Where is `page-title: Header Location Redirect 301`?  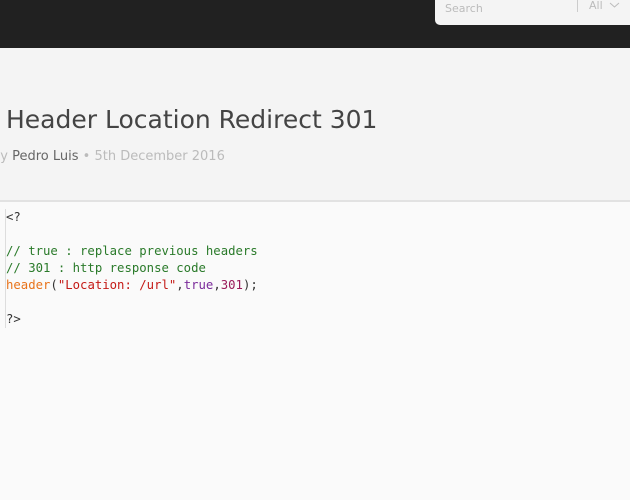 page-title: Header Location Redirect 301 is located at coordinates (192, 119).